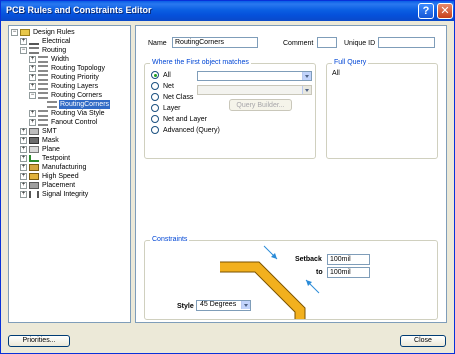 The image size is (455, 354). Describe the element at coordinates (40, 149) in the screenshot. I see `tree-item-plane: + Plane` at that location.